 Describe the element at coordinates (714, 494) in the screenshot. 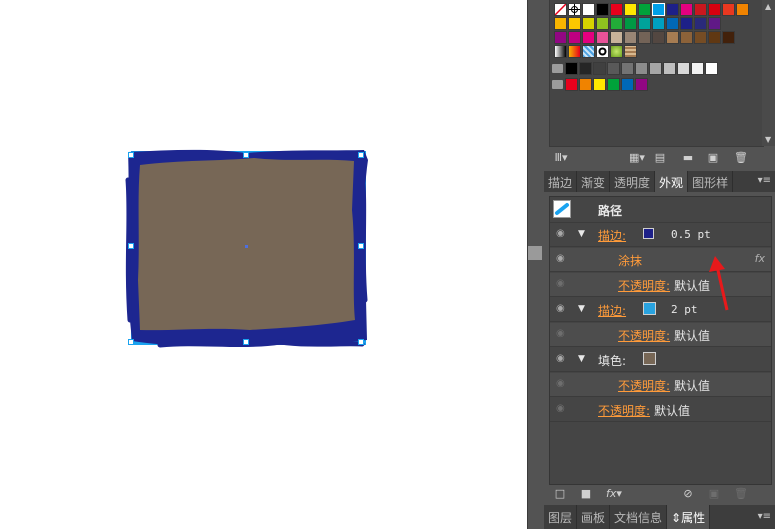

I see `duplicate-item-icon: ▣` at that location.